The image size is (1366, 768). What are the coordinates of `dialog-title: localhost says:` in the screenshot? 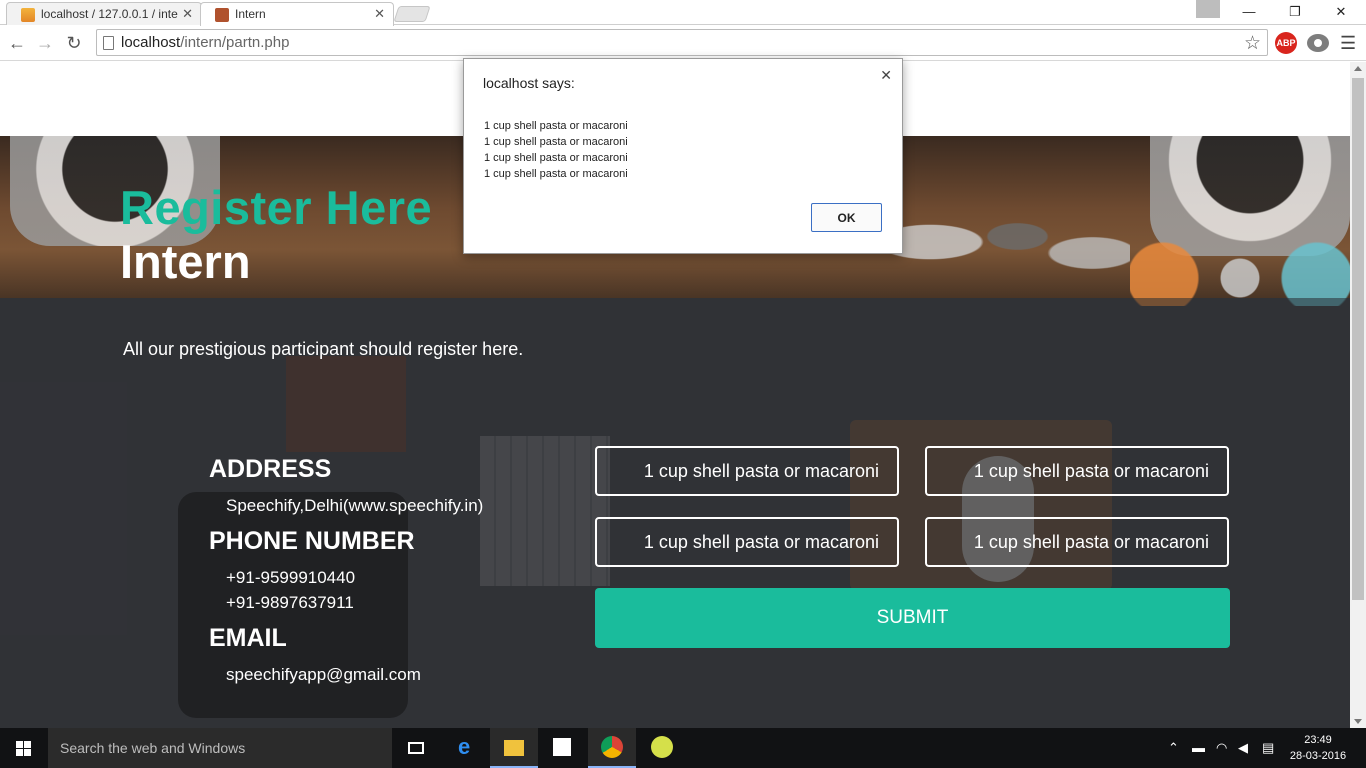 It's located at (529, 83).